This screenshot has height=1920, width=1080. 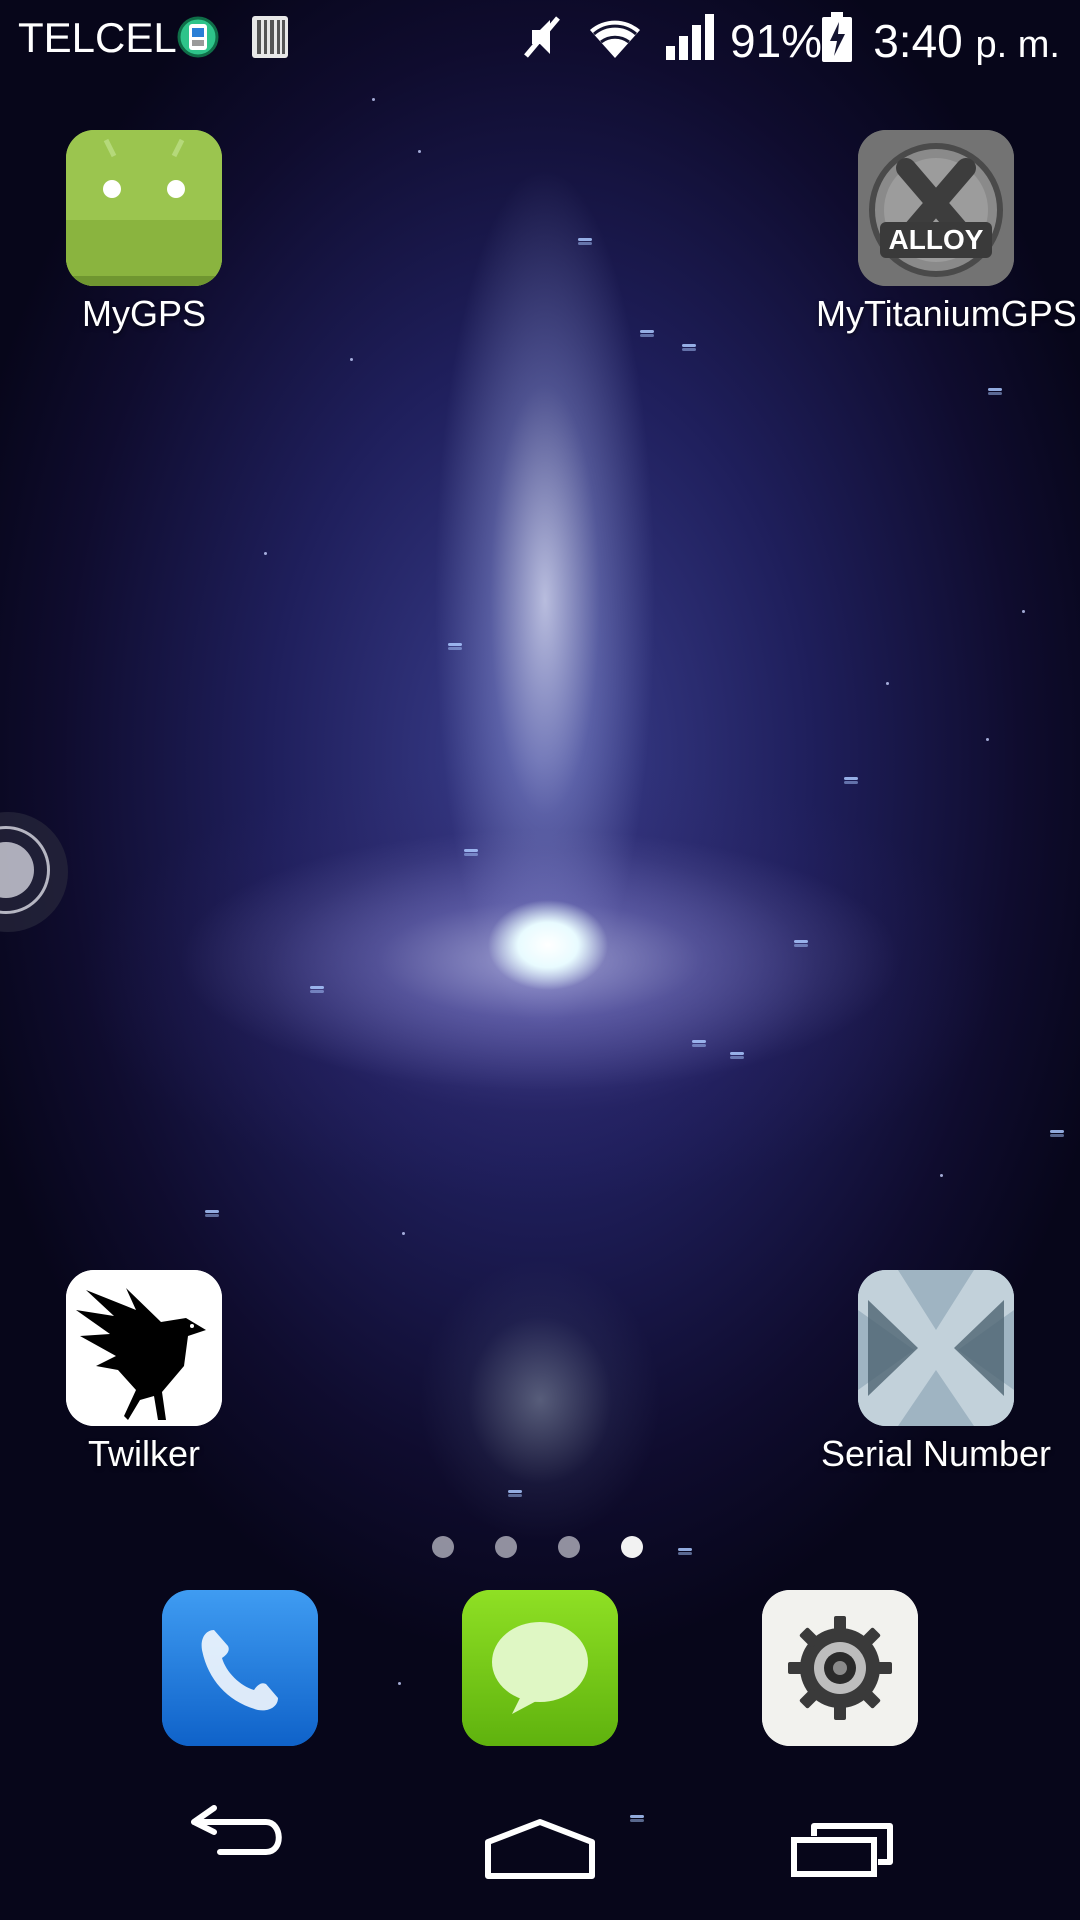 I want to click on clock-period: p. m., so click(x=1017, y=45).